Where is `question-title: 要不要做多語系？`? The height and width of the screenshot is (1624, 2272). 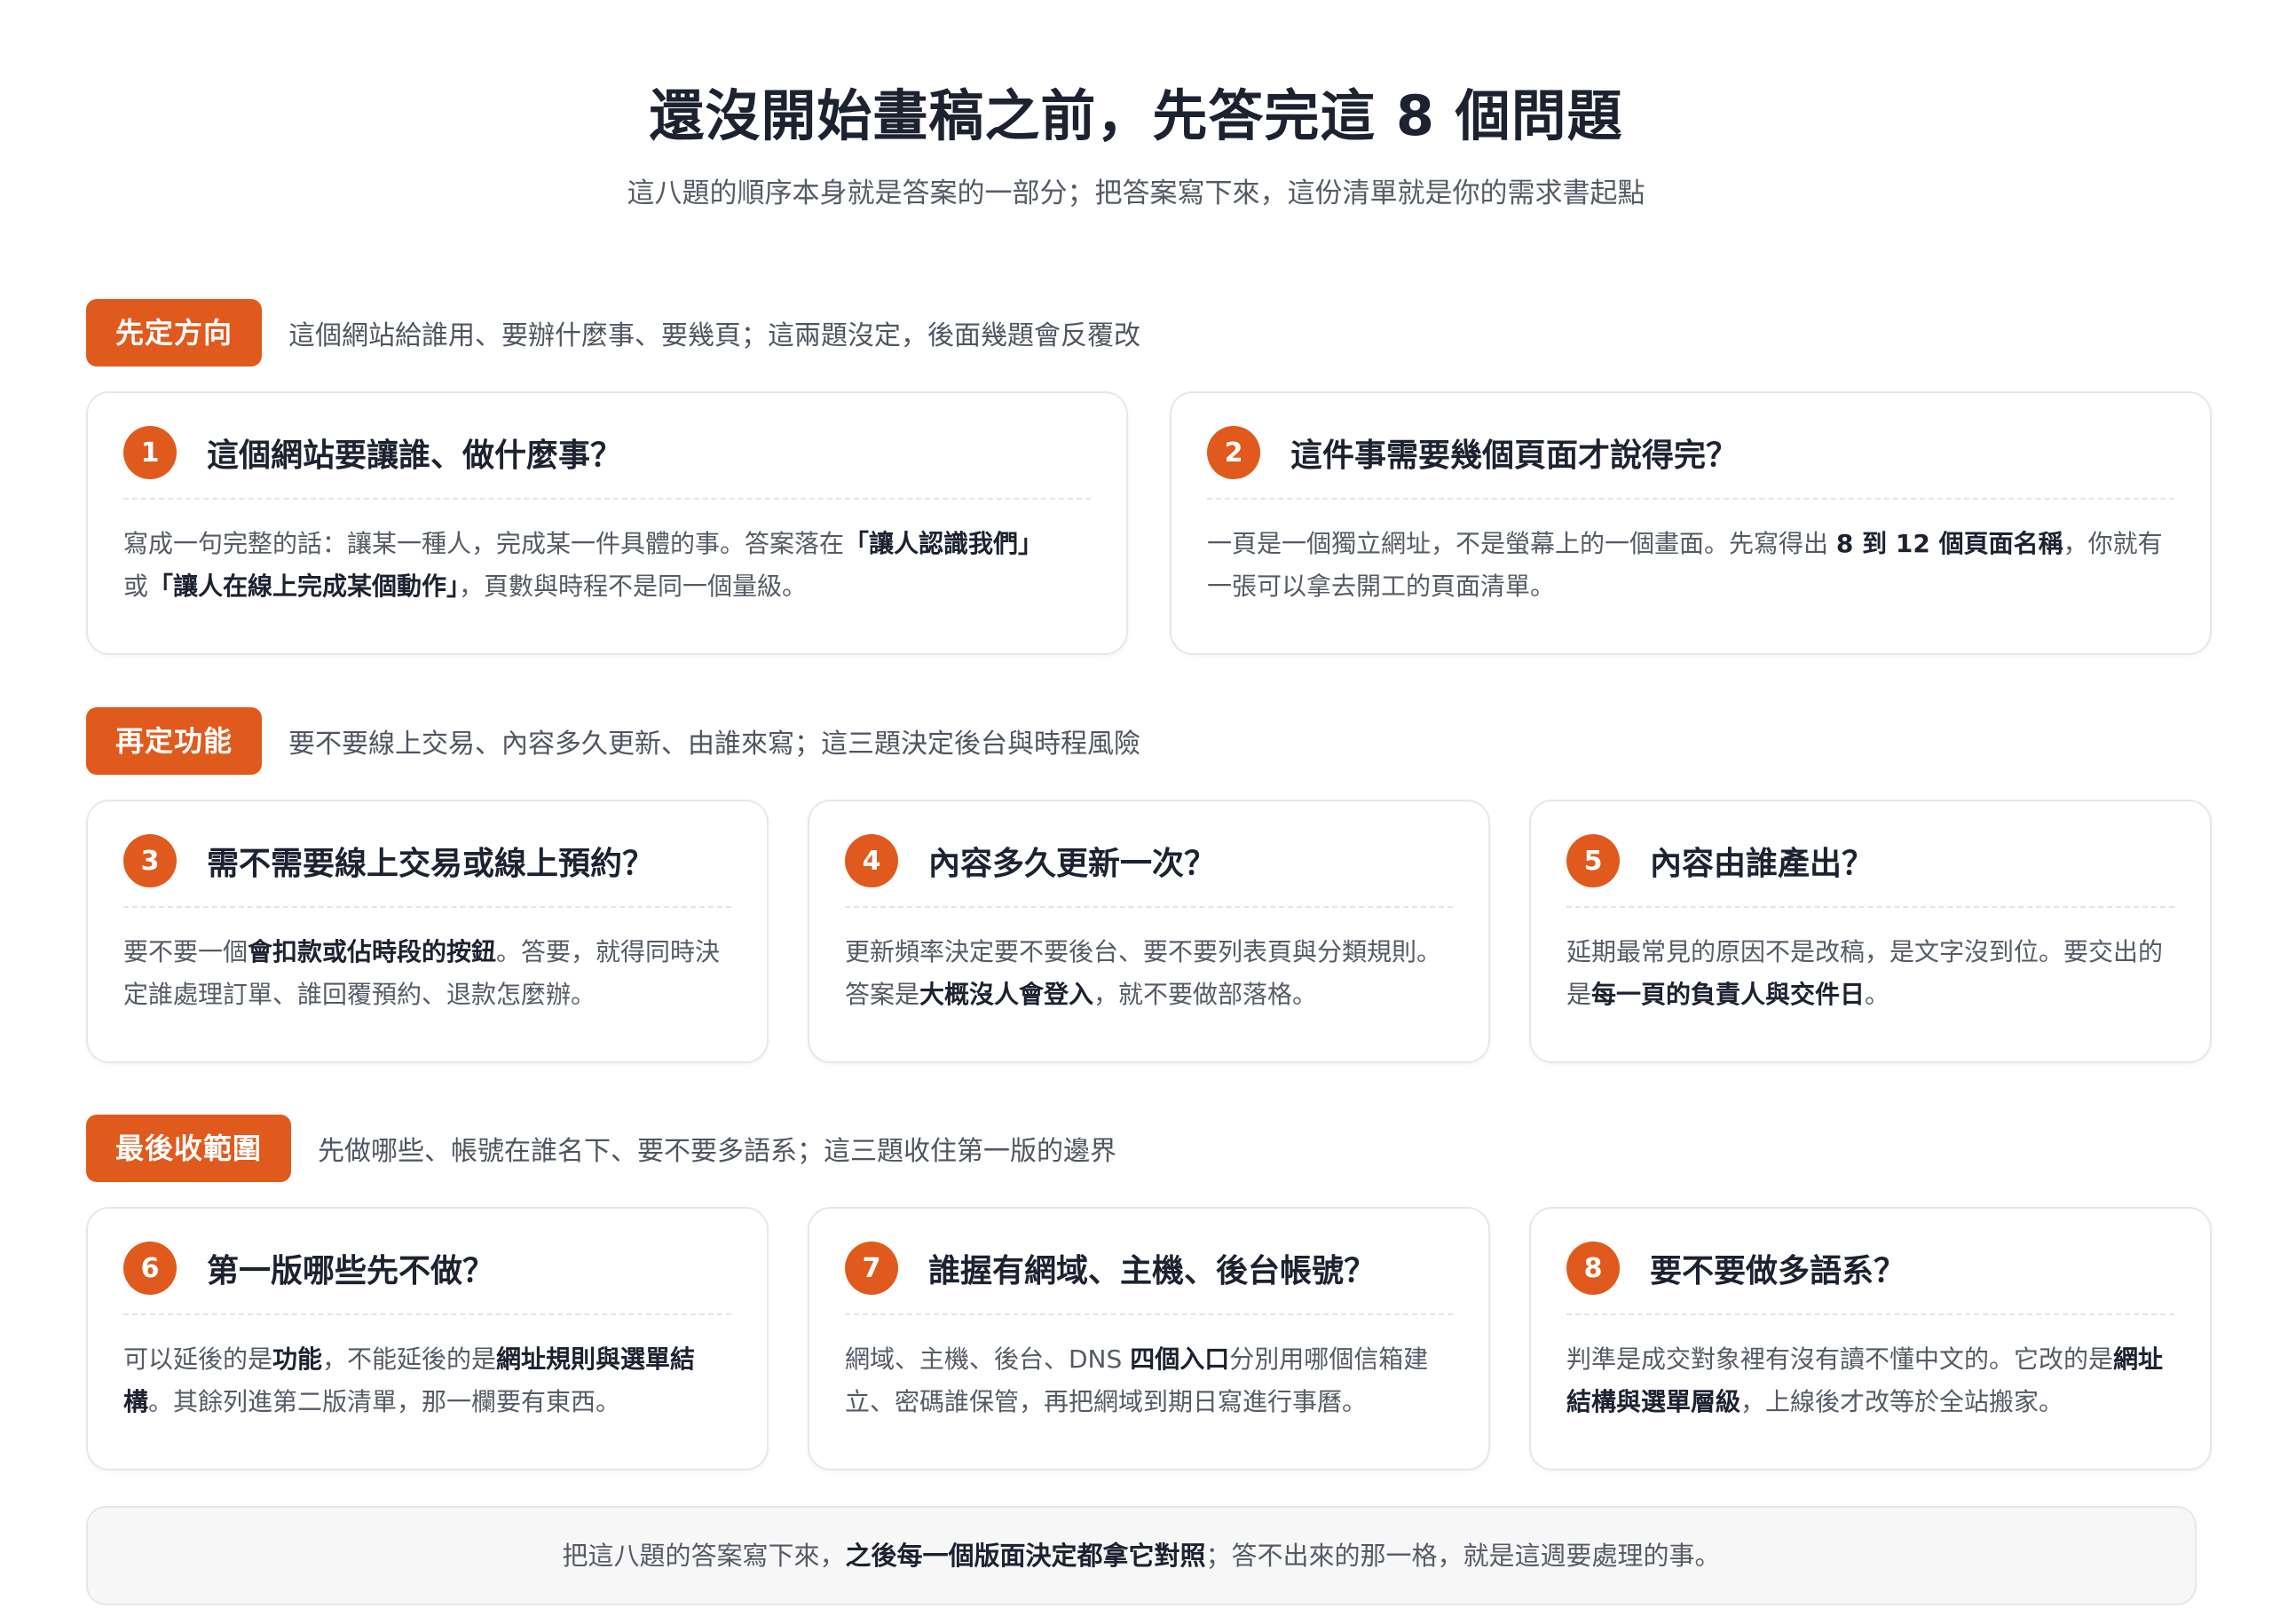
question-title: 要不要做多語系？ is located at coordinates (1778, 1271).